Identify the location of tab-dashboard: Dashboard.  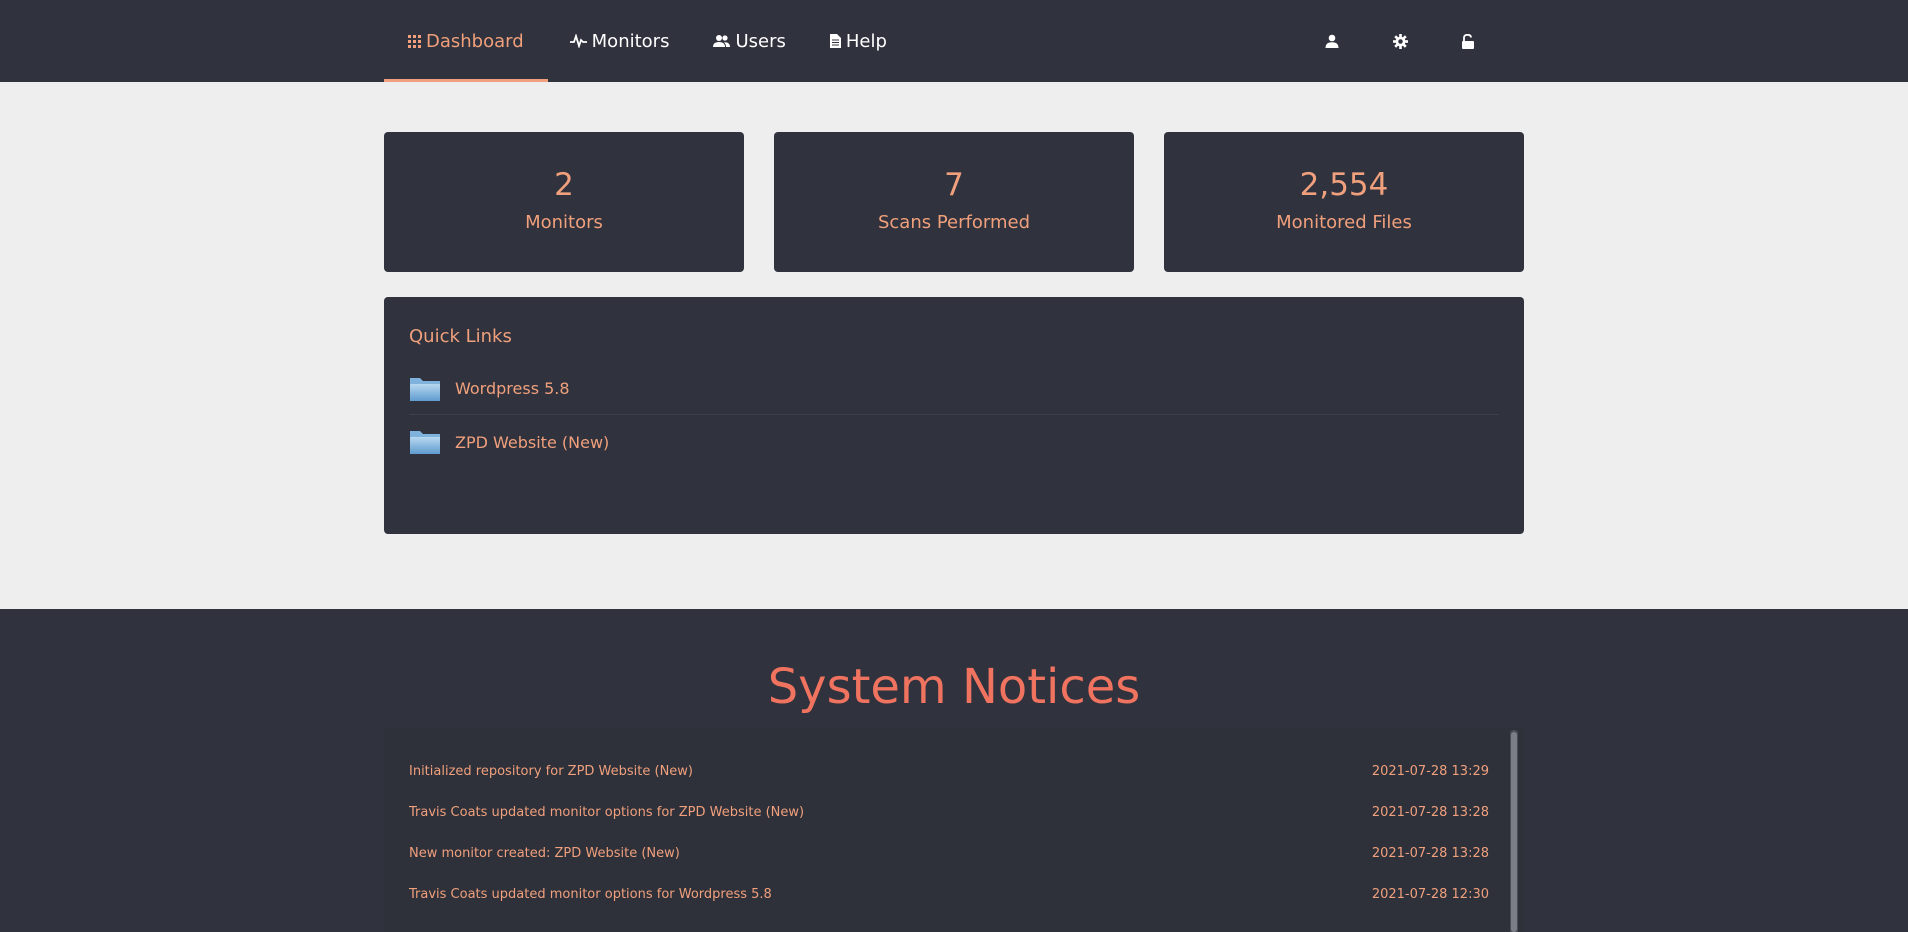
(466, 41).